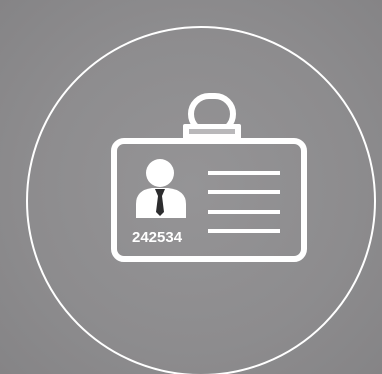 This screenshot has width=382, height=374. Describe the element at coordinates (157, 237) in the screenshot. I see `badge-number: 242534` at that location.